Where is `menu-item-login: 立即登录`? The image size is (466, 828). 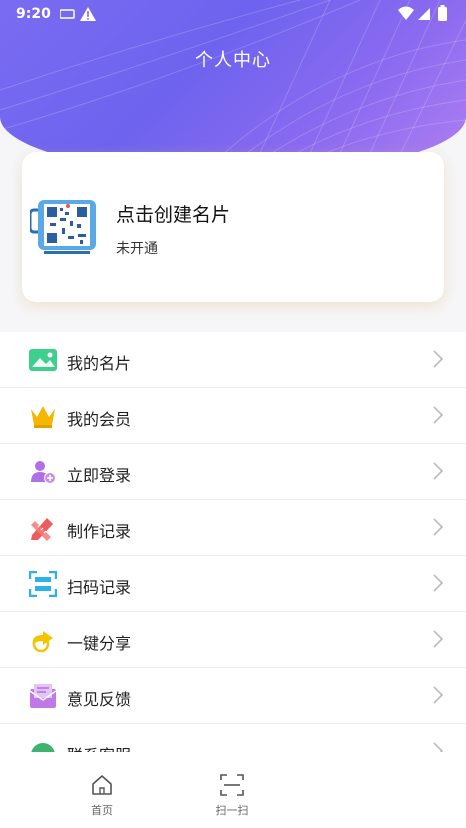 menu-item-login: 立即登录 is located at coordinates (233, 472).